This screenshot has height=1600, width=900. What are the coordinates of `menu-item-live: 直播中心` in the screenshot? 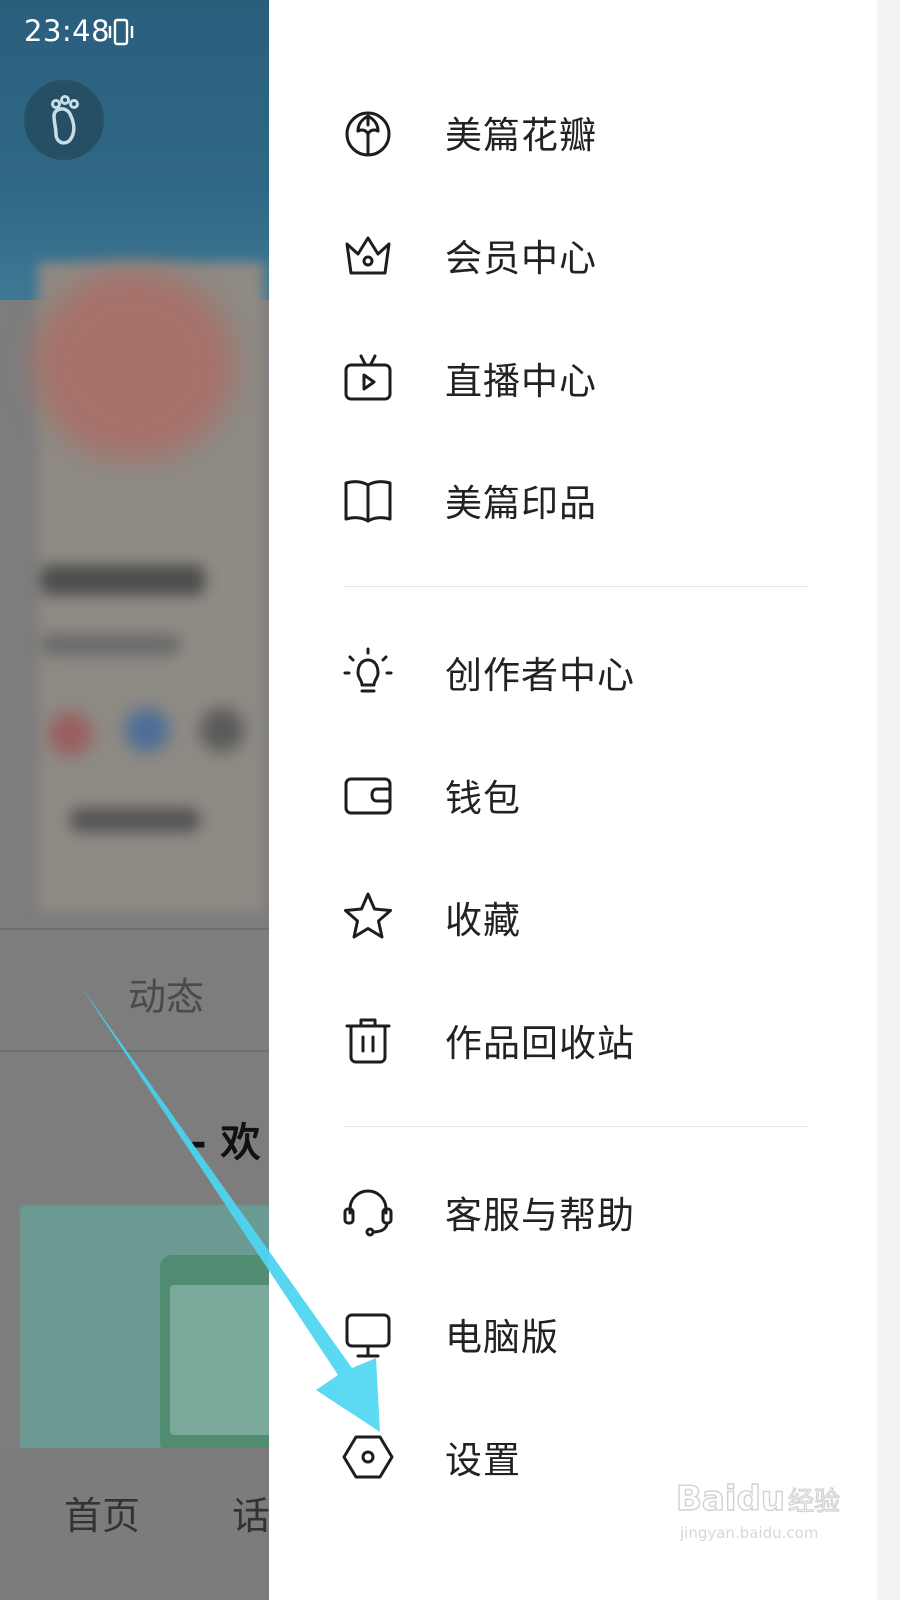 It's located at (581, 378).